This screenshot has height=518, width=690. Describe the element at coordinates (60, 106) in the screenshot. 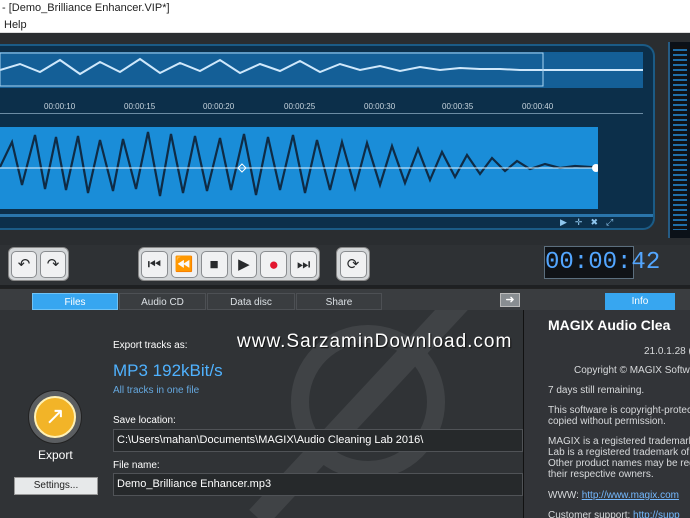

I see `ruler-tick: 00:00:10` at that location.